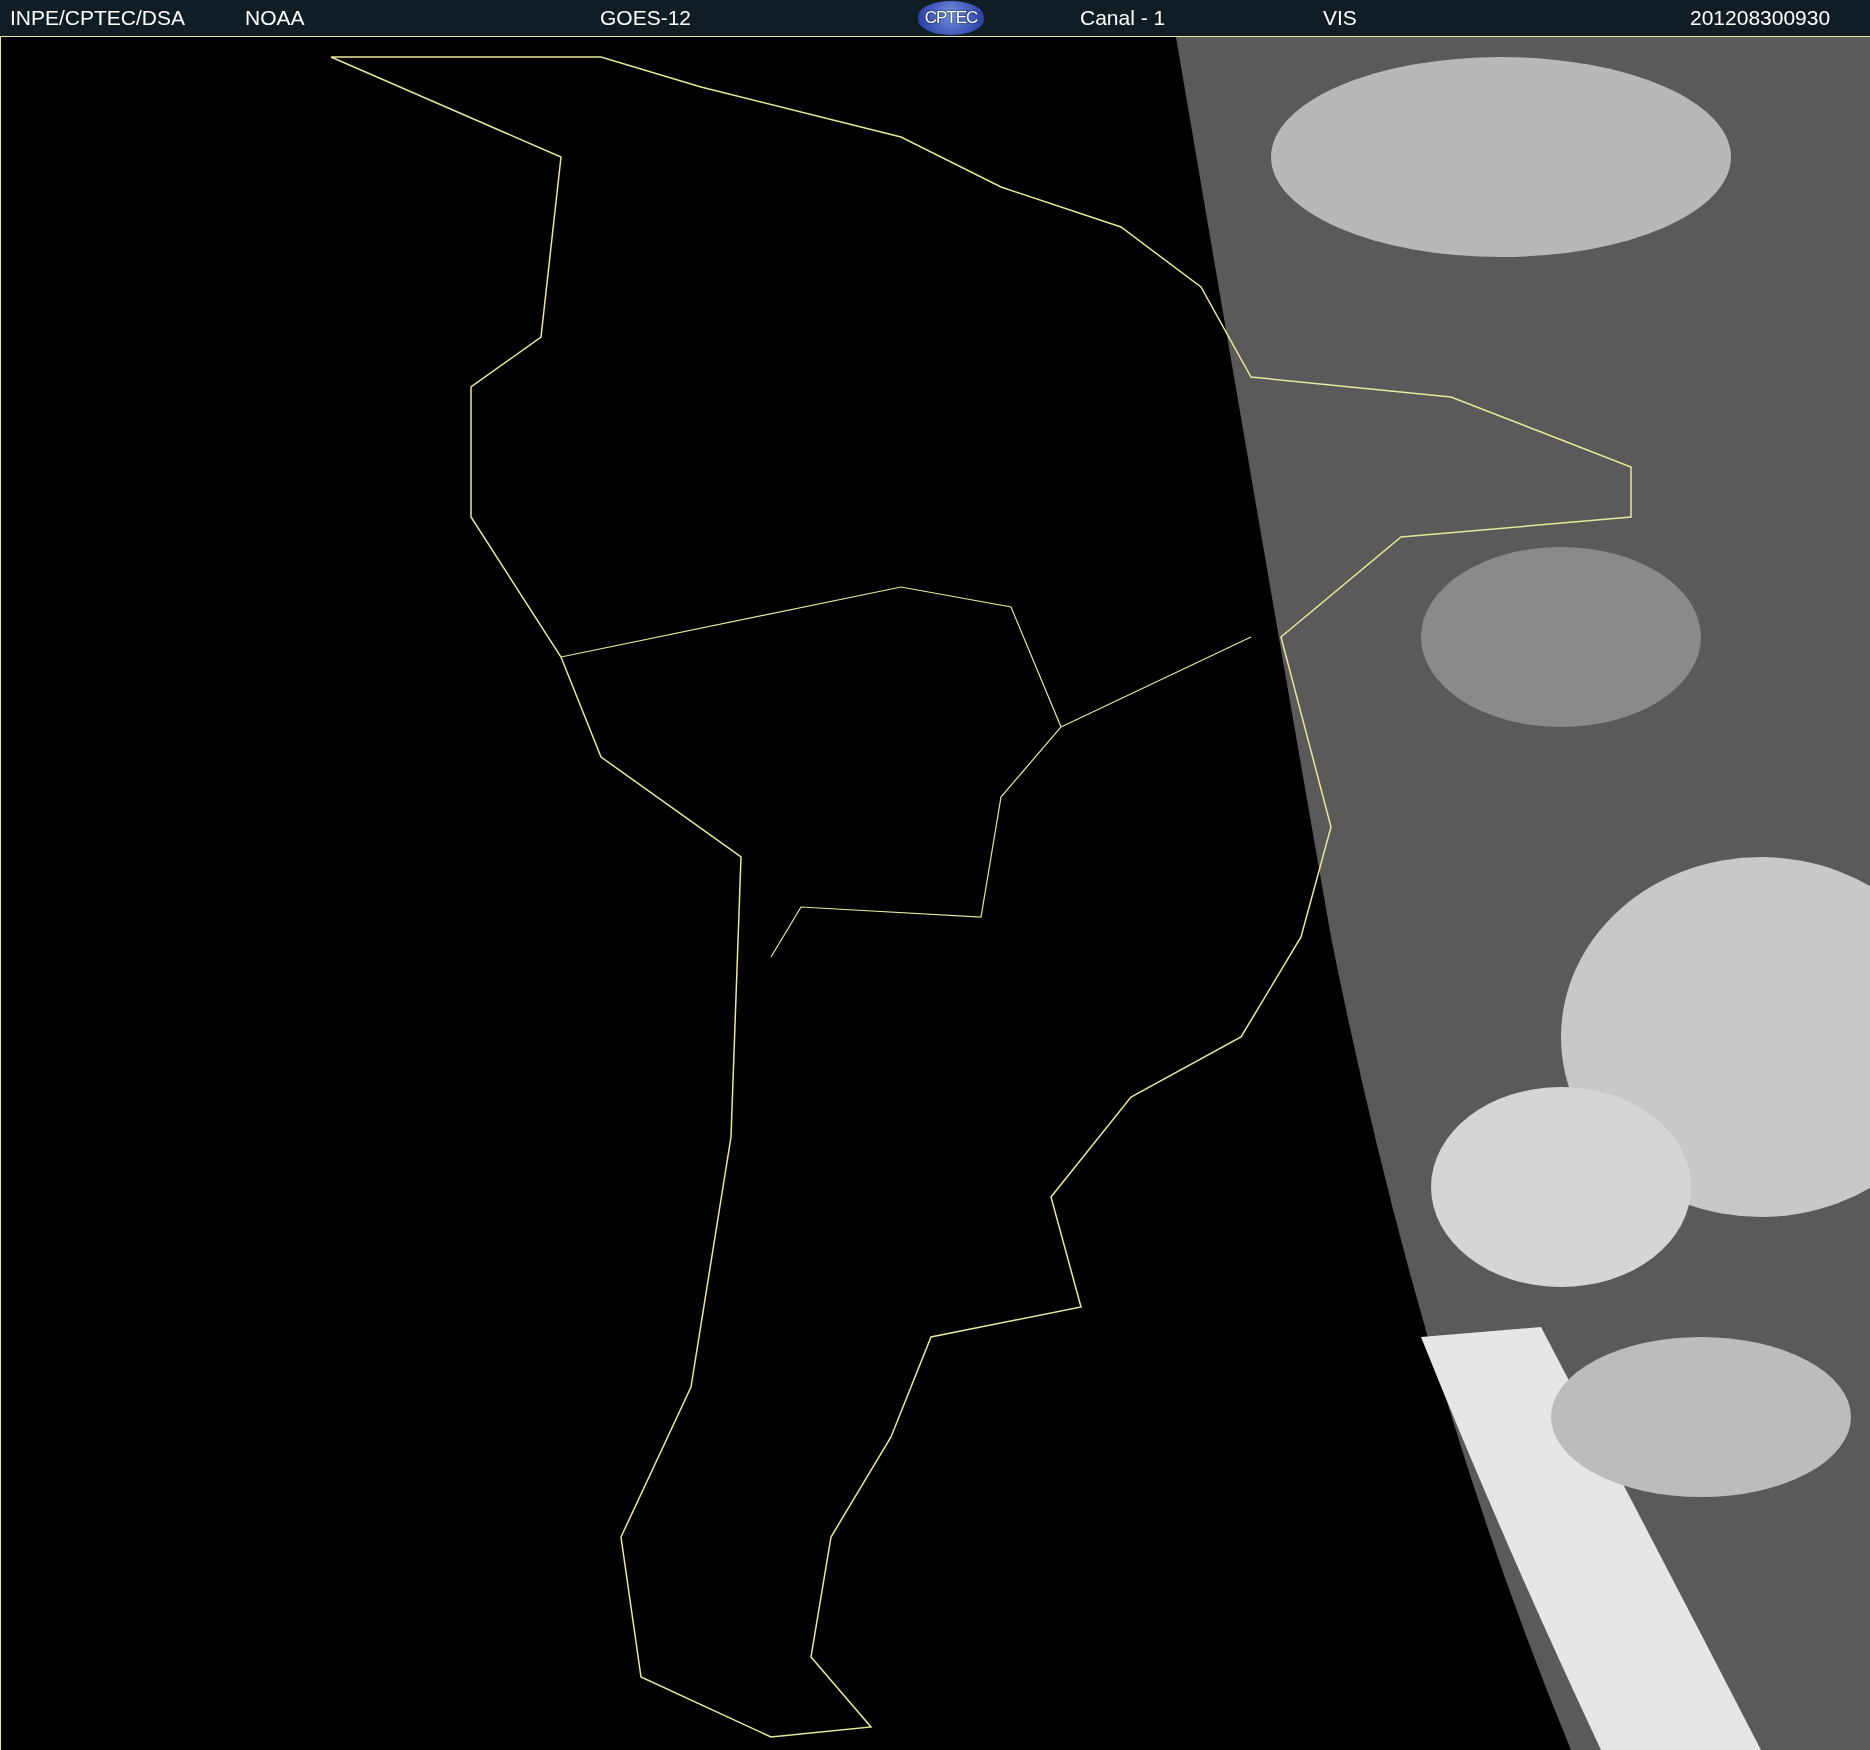 The height and width of the screenshot is (1750, 1870). Describe the element at coordinates (951, 18) in the screenshot. I see `logo: CPTEC` at that location.